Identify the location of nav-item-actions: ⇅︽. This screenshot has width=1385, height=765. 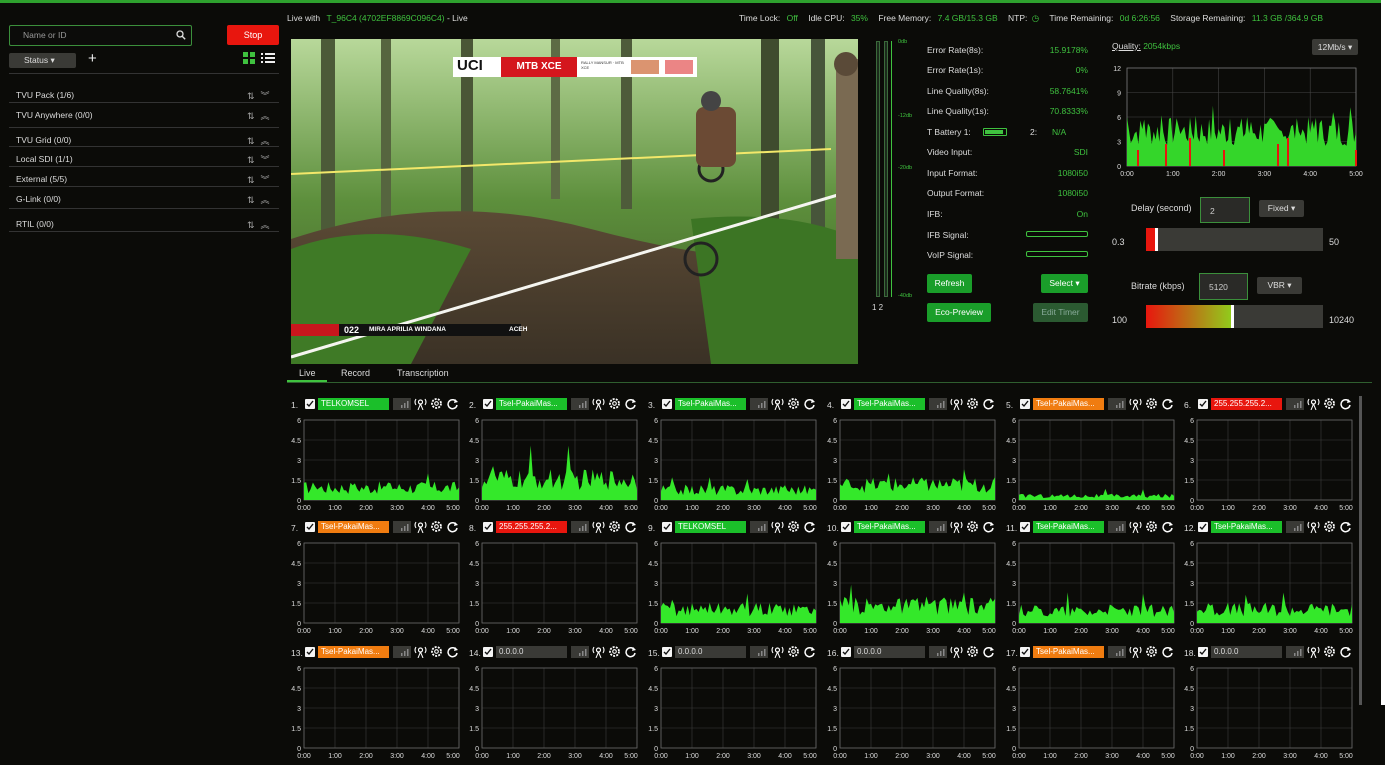
(261, 199).